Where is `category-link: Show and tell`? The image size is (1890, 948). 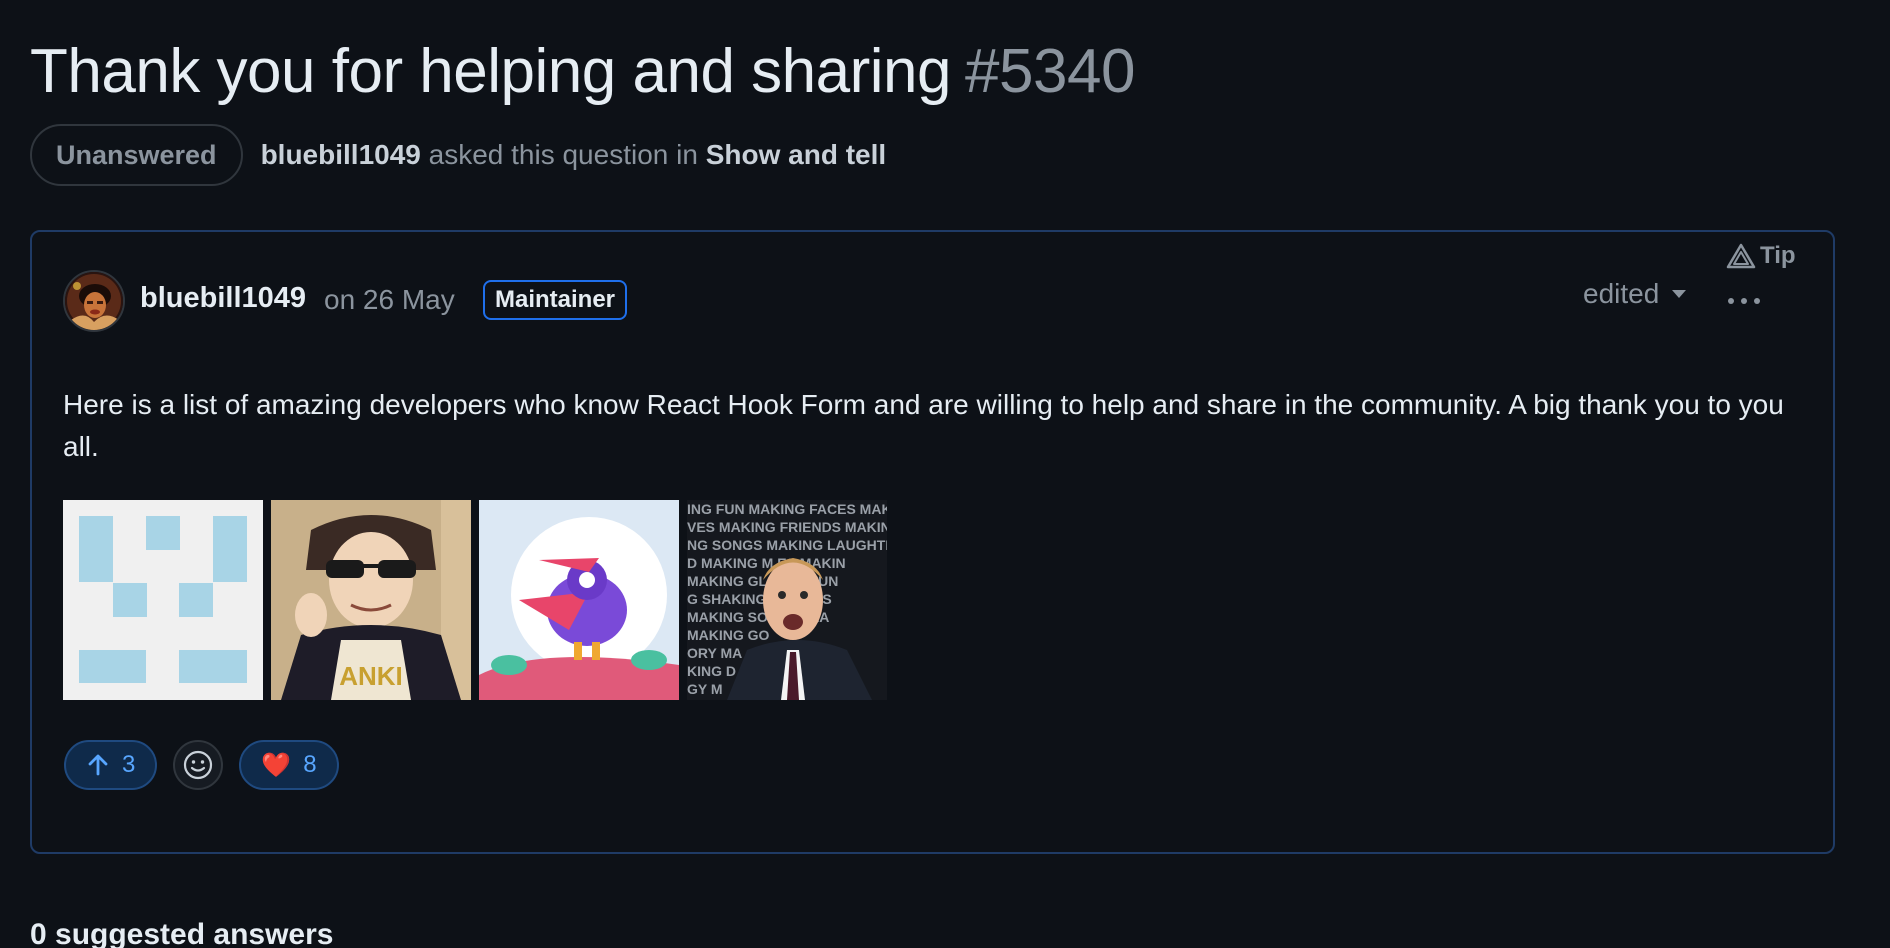
category-link: Show and tell is located at coordinates (796, 154).